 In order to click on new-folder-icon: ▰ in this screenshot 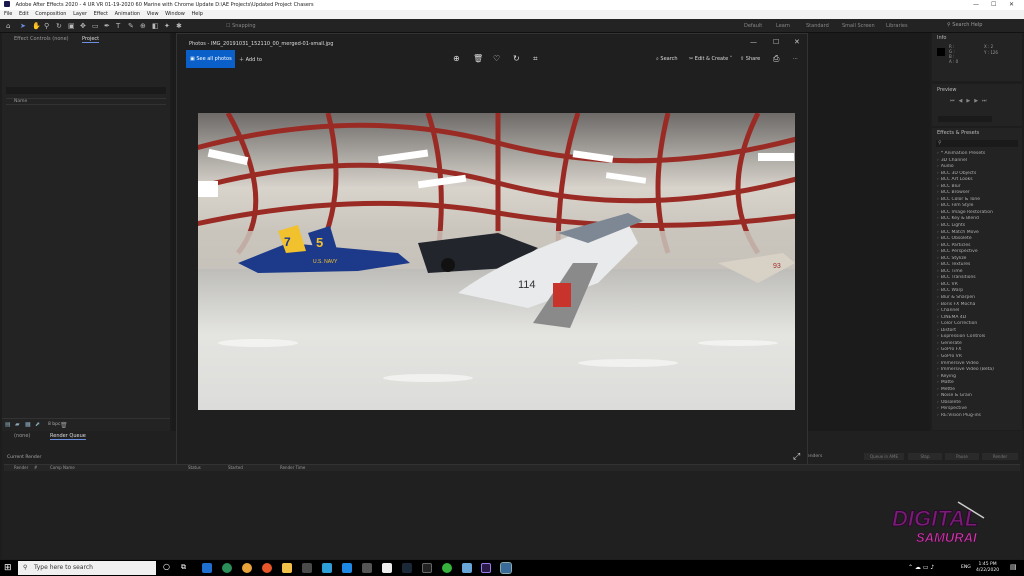, I will do `click(17, 424)`.